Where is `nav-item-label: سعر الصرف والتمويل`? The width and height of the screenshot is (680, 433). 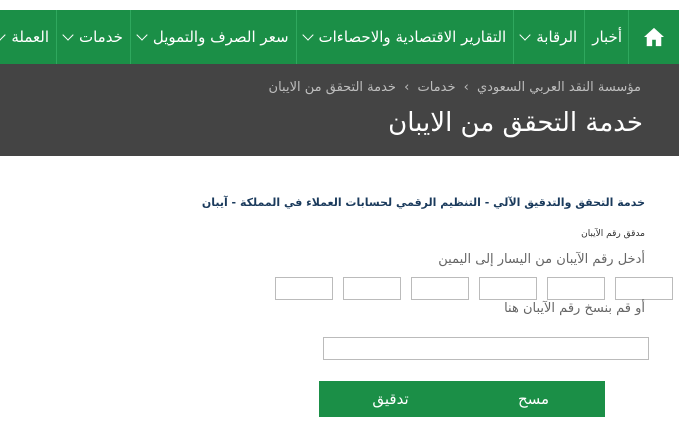
nav-item-label: سعر الصرف والتمويل is located at coordinates (221, 37).